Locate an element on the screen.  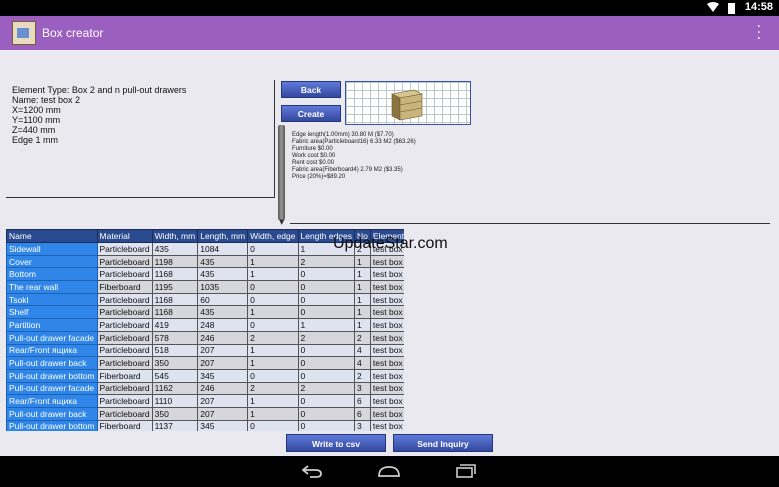
cell-width: 1168 is located at coordinates (175, 299).